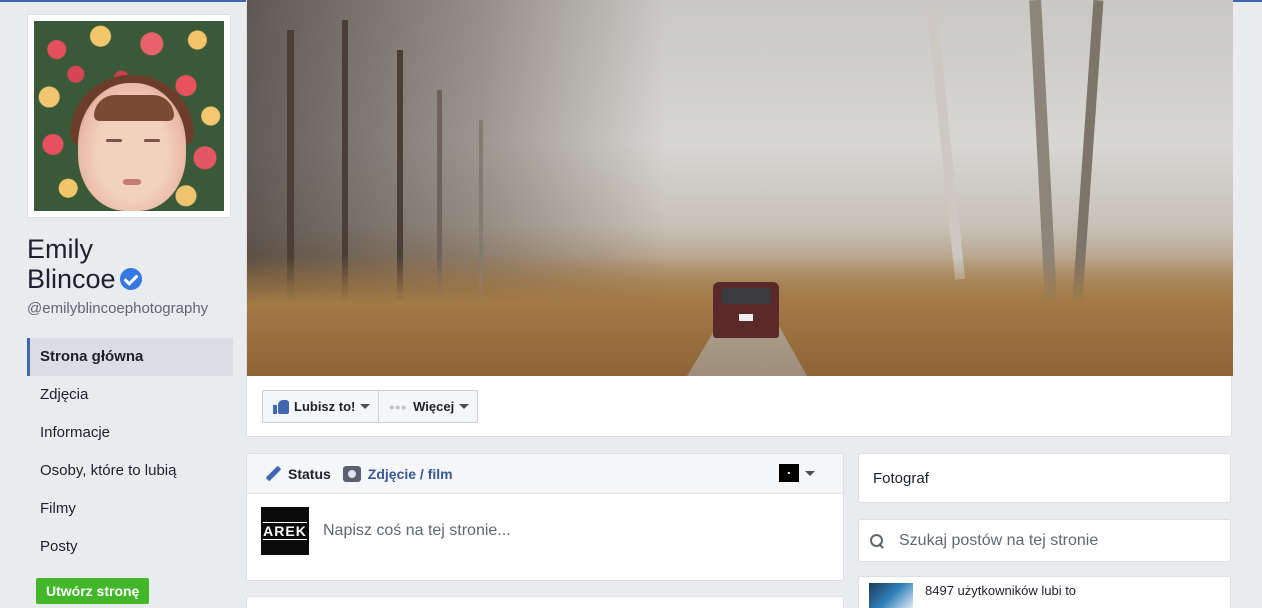 The width and height of the screenshot is (1262, 608). What do you see at coordinates (130, 433) in the screenshot?
I see `nav-item-about: Informacje` at bounding box center [130, 433].